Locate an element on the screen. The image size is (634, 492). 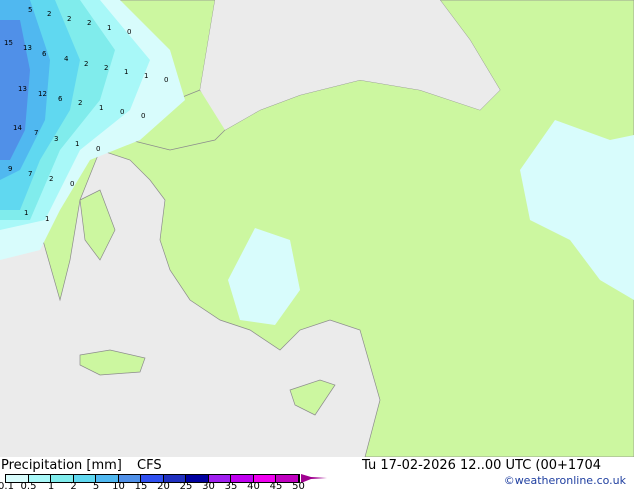
model-name: CFS is located at coordinates (149, 465).